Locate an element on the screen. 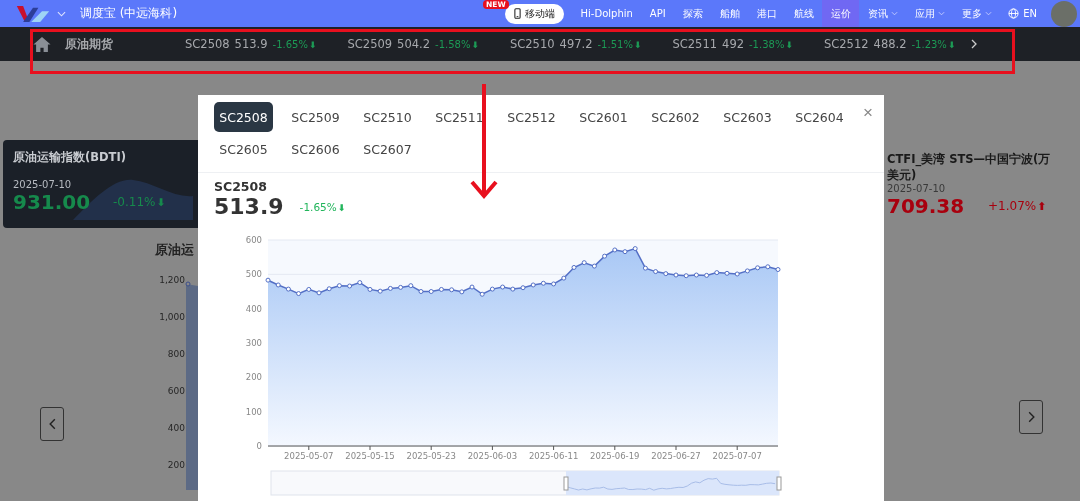 The image size is (1080, 501). contract-tab: SC2510 is located at coordinates (387, 117).